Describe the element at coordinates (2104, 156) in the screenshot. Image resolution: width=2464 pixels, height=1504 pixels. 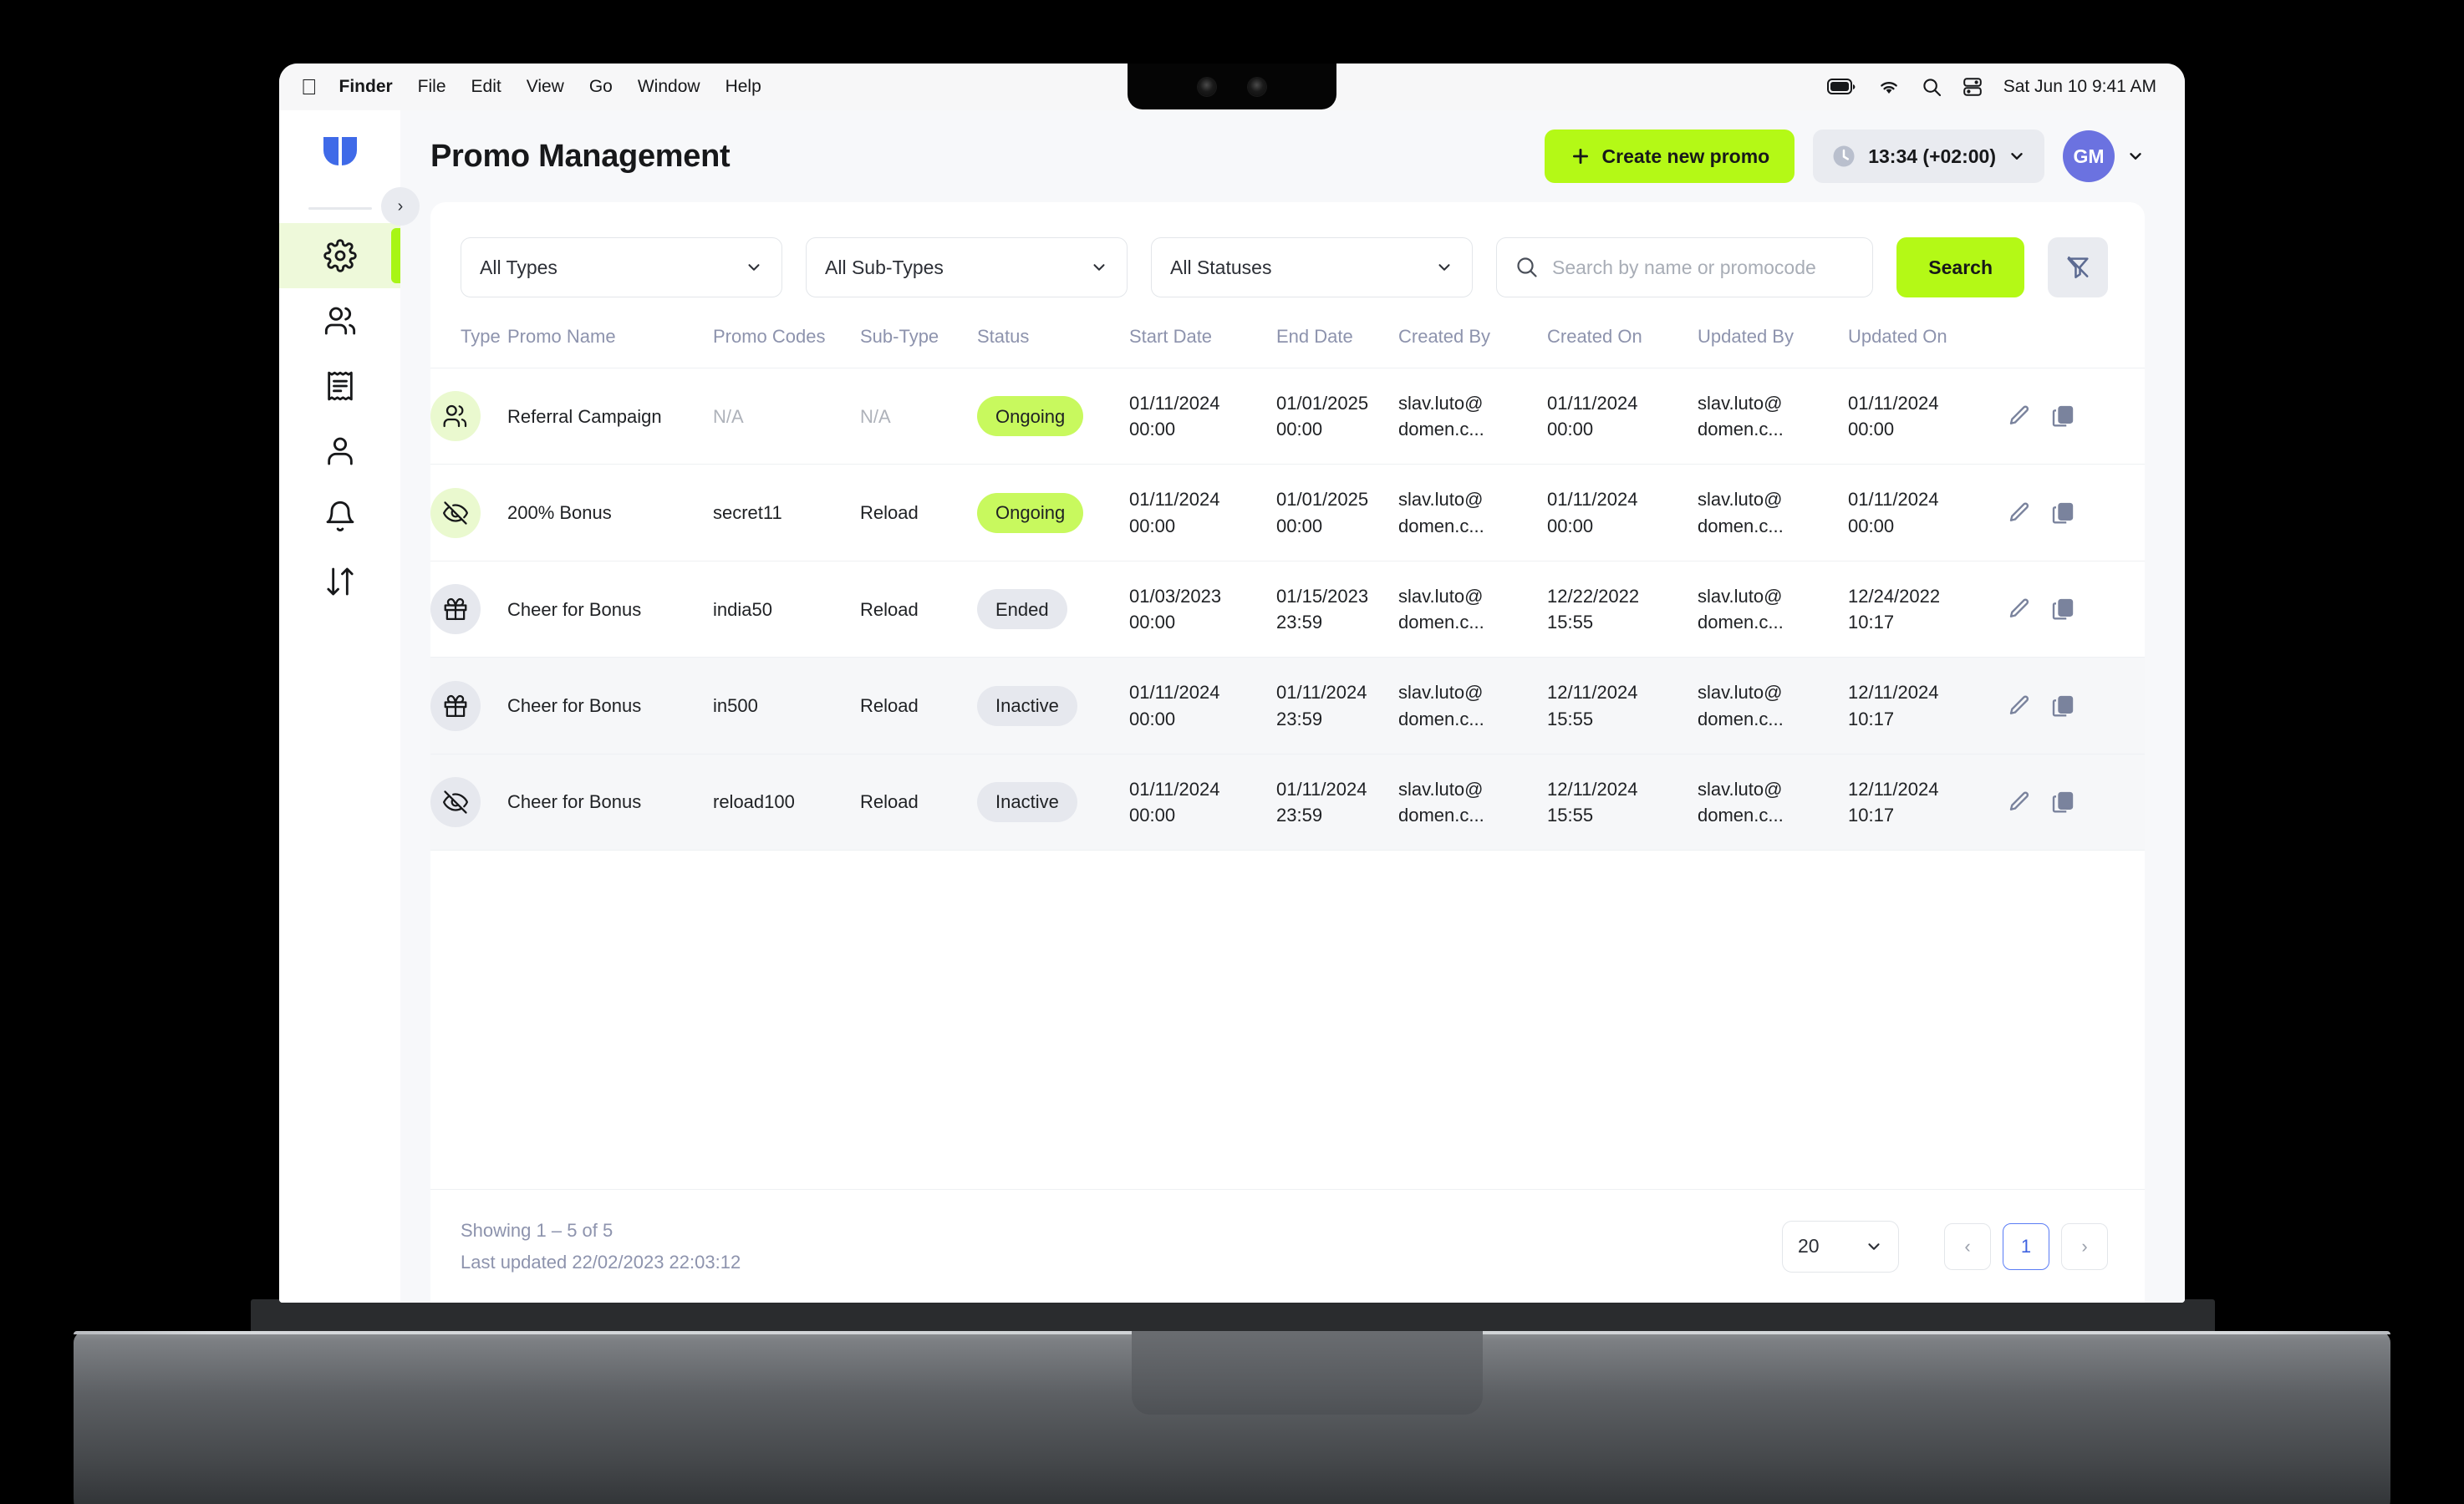
I see `user-menu: GM` at that location.